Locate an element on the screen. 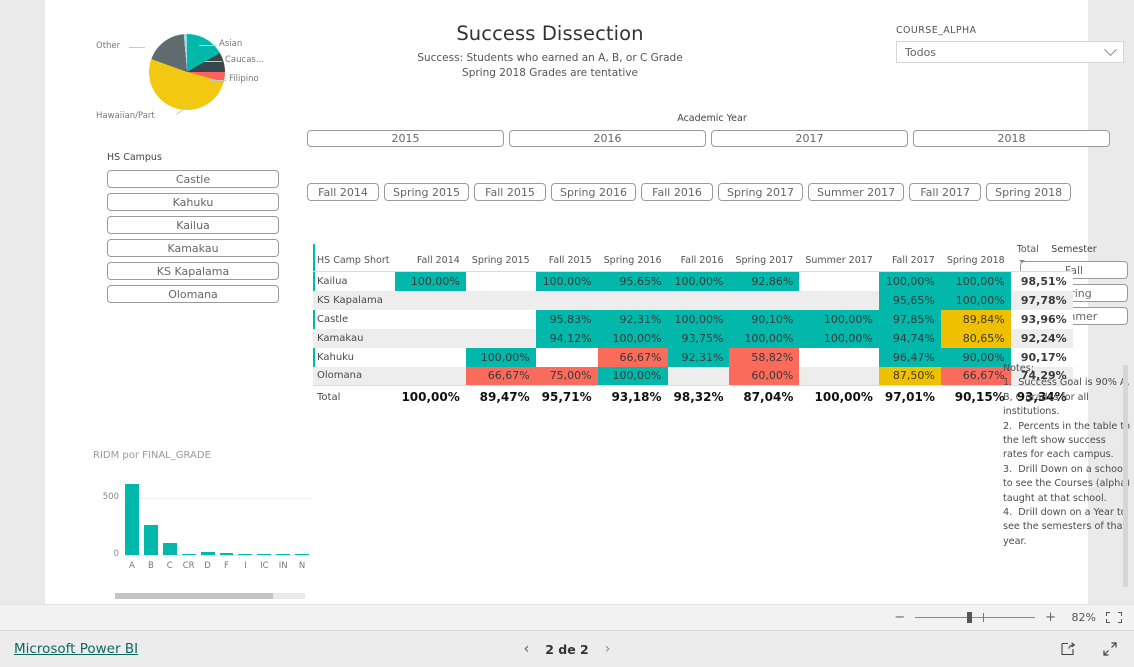  slicer-item-spring-2017: Spring 2017 is located at coordinates (760, 192).